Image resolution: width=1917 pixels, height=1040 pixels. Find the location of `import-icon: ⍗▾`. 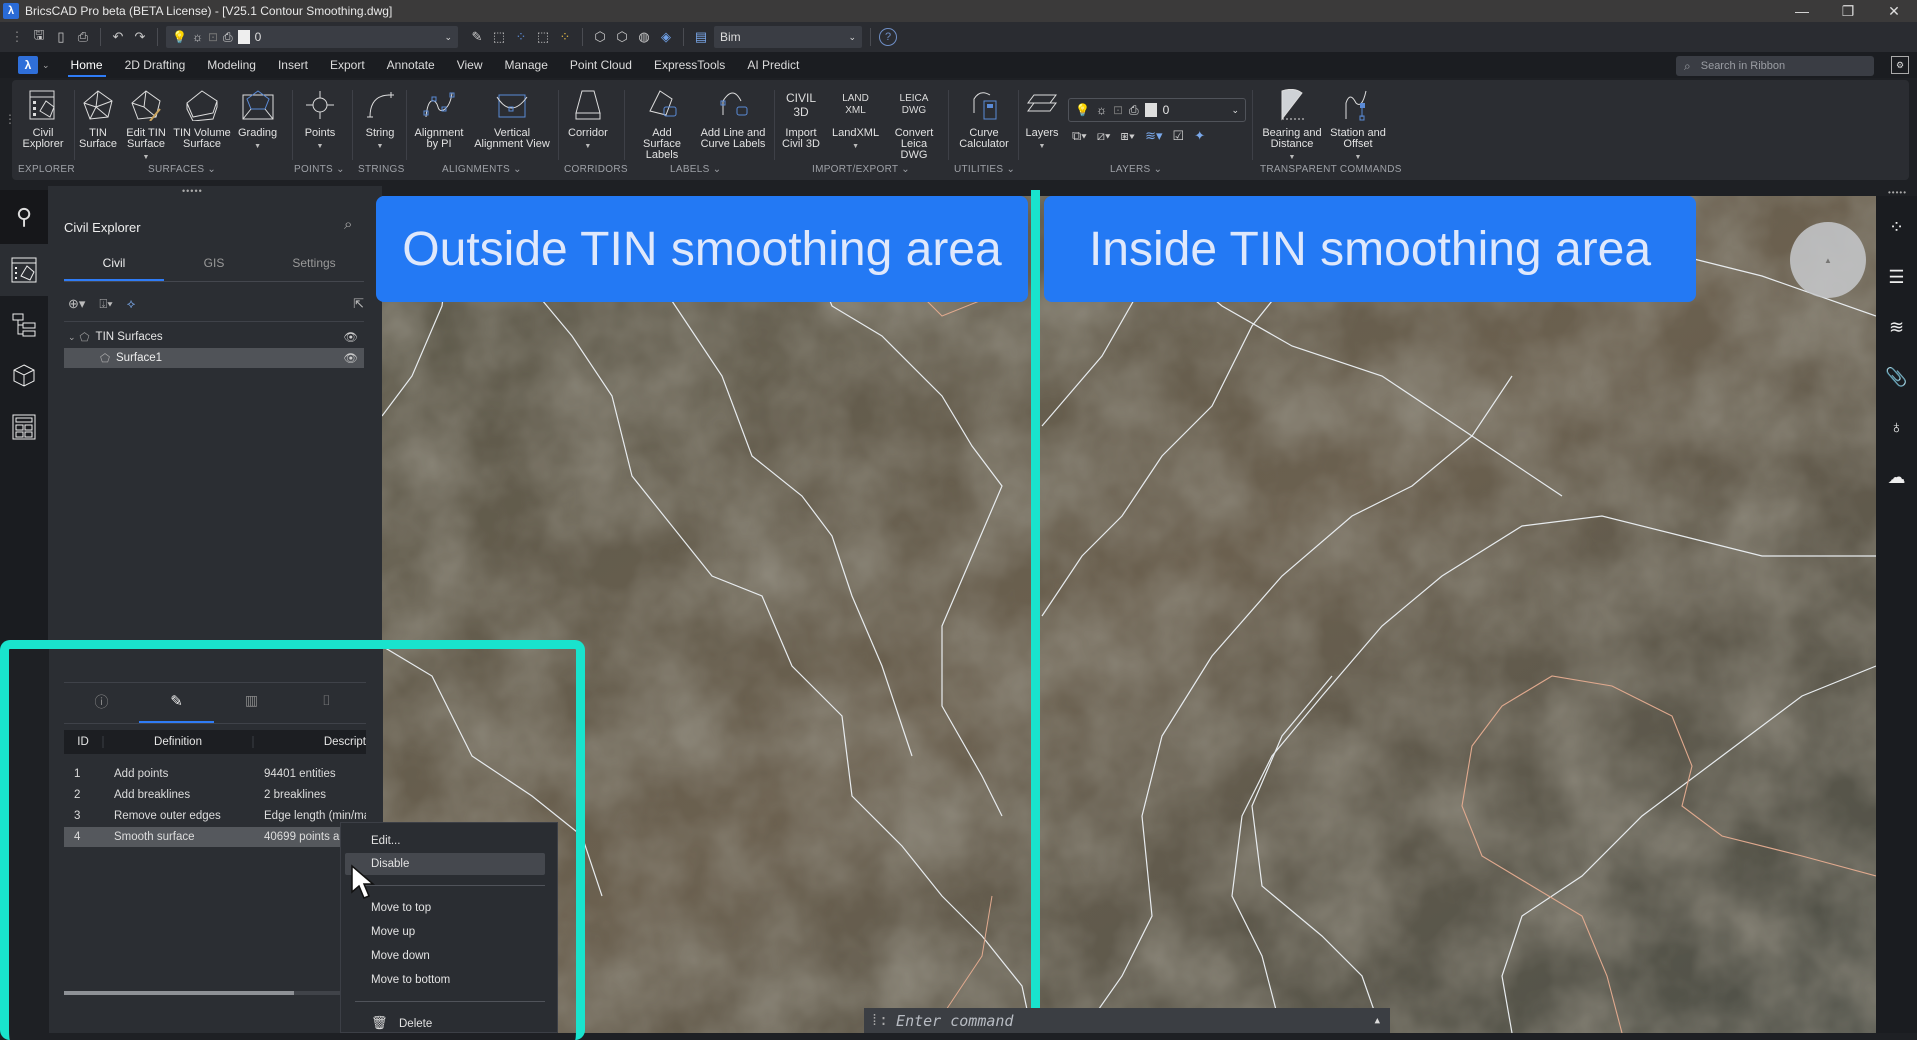

import-icon: ⍗▾ is located at coordinates (105, 304).